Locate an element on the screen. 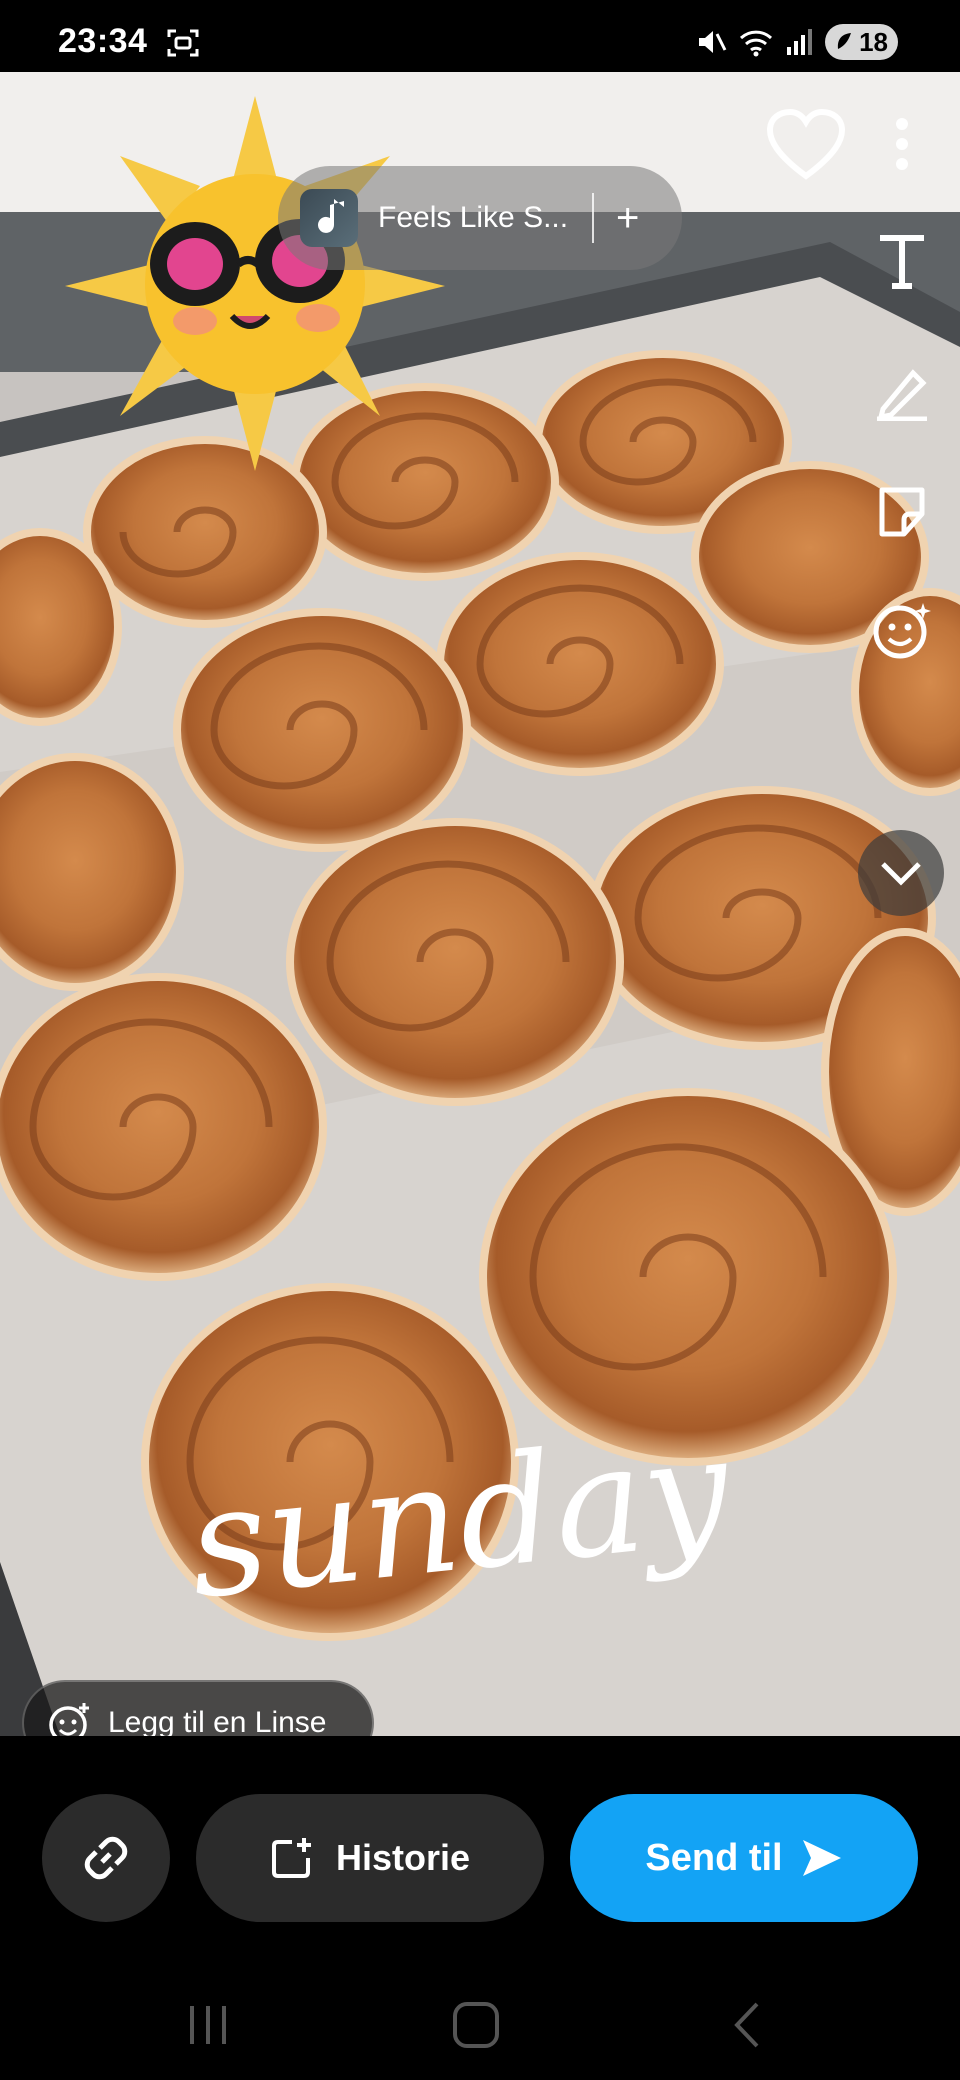 Image resolution: width=960 pixels, height=2080 pixels. screenshot-icon is located at coordinates (183, 43).